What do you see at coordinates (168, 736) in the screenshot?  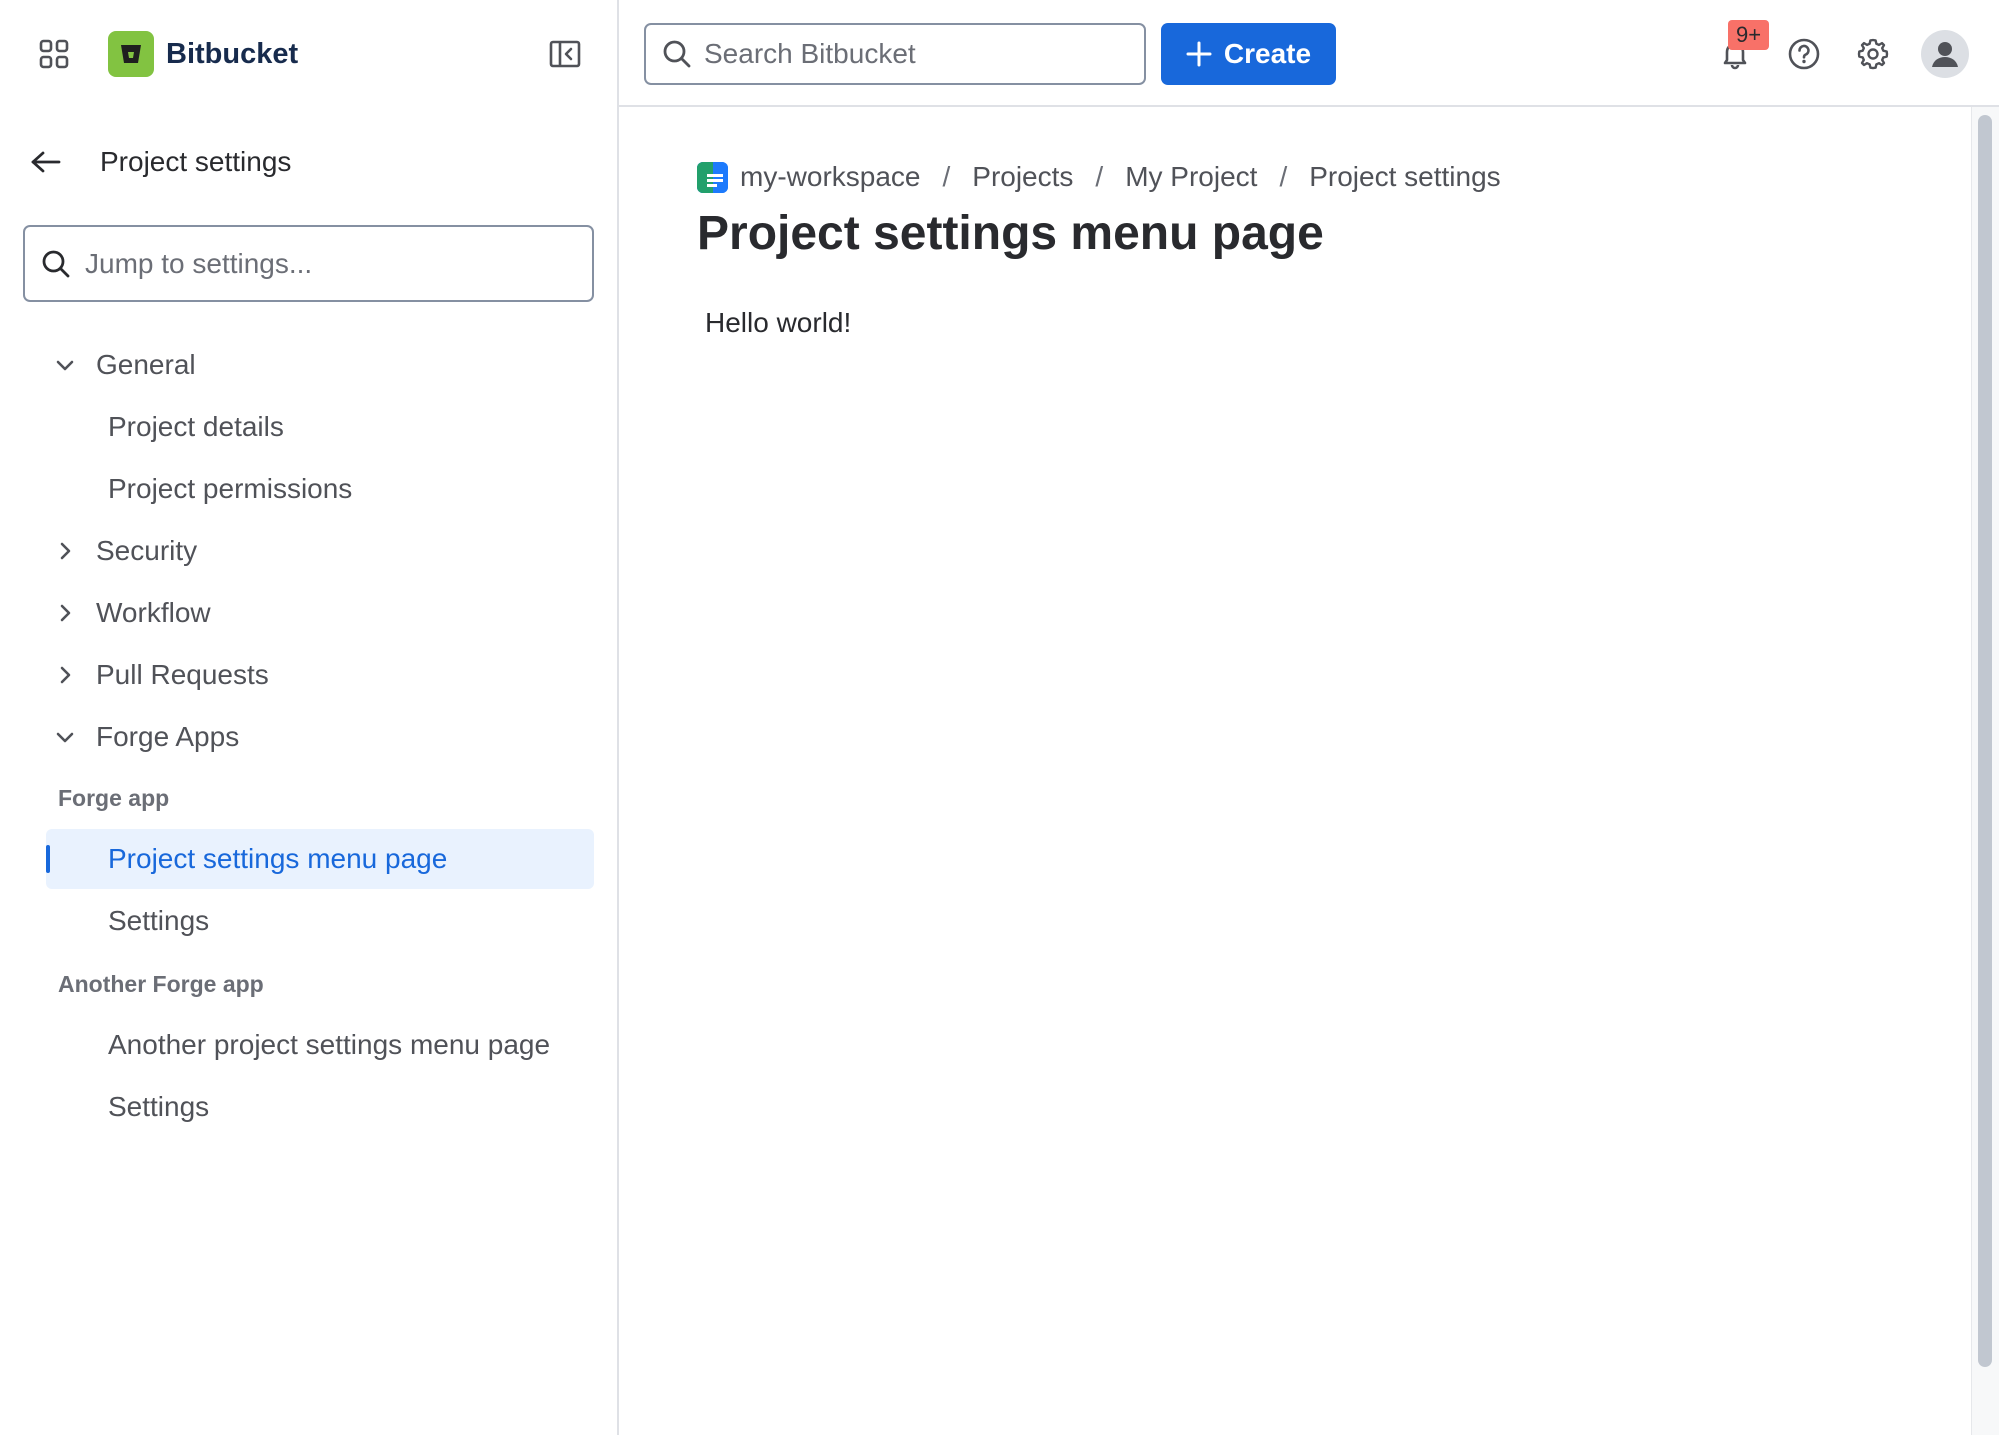 I see `nav-section-label: Forge Apps` at bounding box center [168, 736].